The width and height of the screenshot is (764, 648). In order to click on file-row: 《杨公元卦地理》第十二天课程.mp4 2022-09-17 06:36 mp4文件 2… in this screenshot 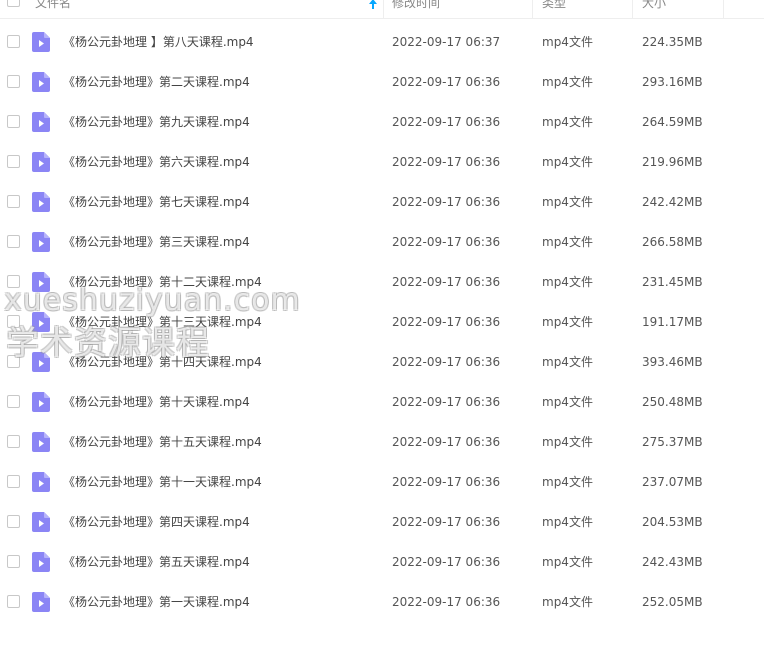, I will do `click(382, 282)`.